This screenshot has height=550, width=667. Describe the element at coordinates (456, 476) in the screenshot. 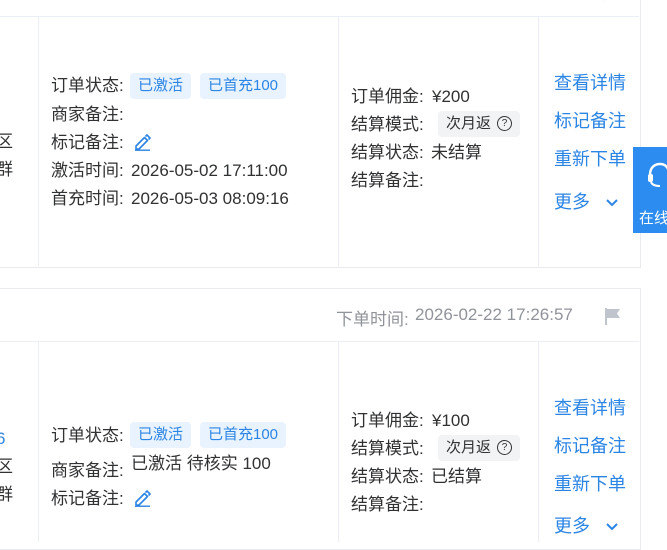

I see `settle-status-value: 已结算` at that location.